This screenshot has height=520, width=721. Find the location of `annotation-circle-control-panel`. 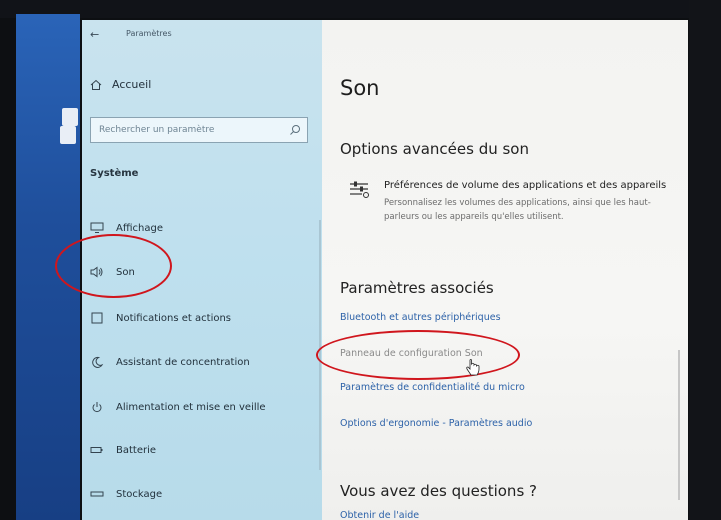

annotation-circle-control-panel is located at coordinates (418, 355).